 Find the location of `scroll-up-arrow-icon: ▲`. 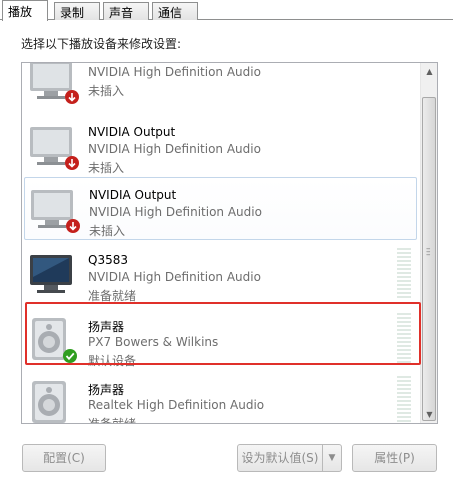

scroll-up-arrow-icon: ▲ is located at coordinates (429, 71).